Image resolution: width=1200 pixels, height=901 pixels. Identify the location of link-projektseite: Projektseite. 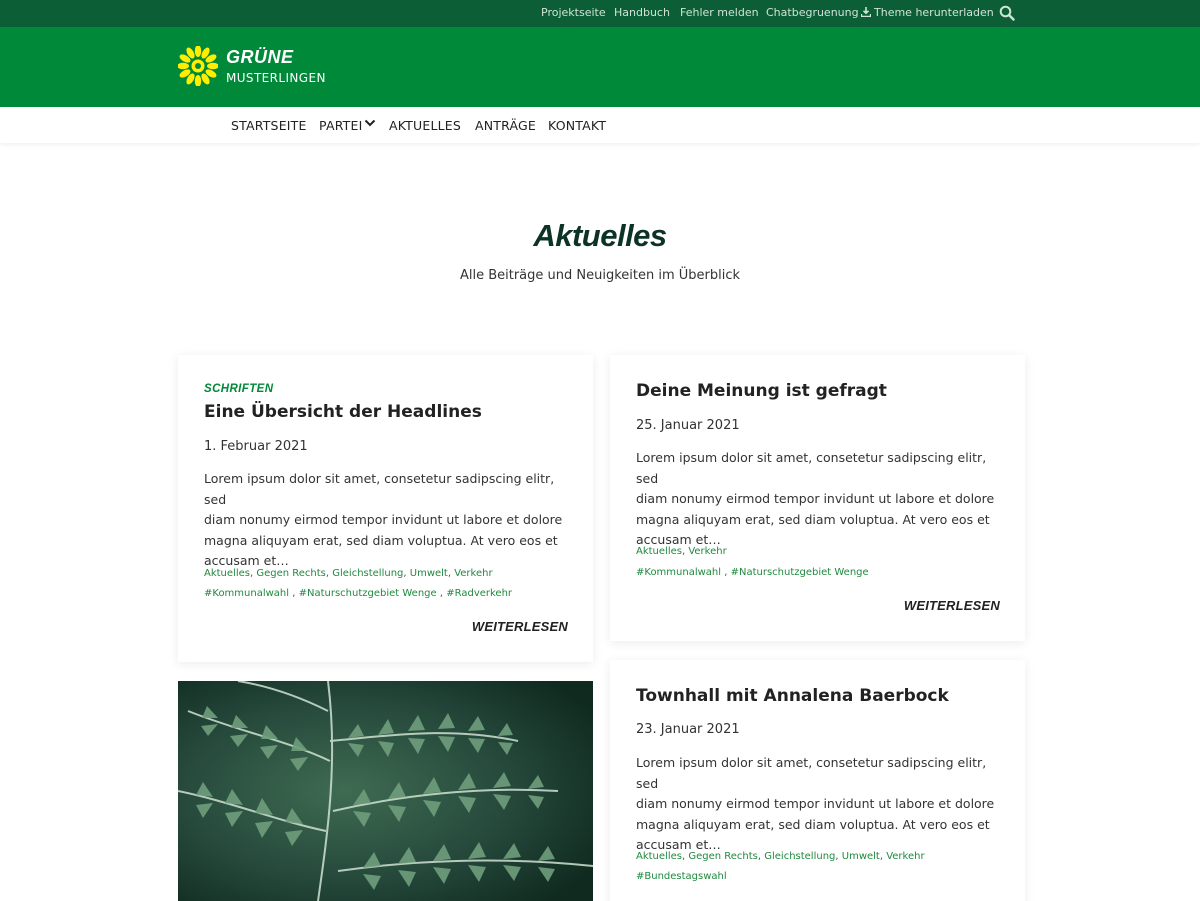
(573, 12).